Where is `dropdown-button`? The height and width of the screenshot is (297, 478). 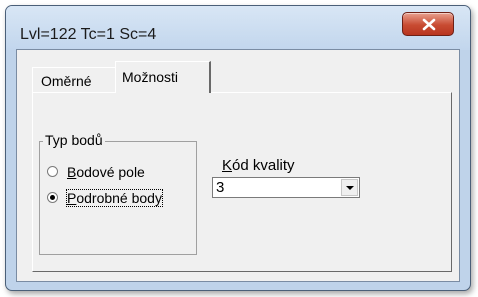 dropdown-button is located at coordinates (349, 187).